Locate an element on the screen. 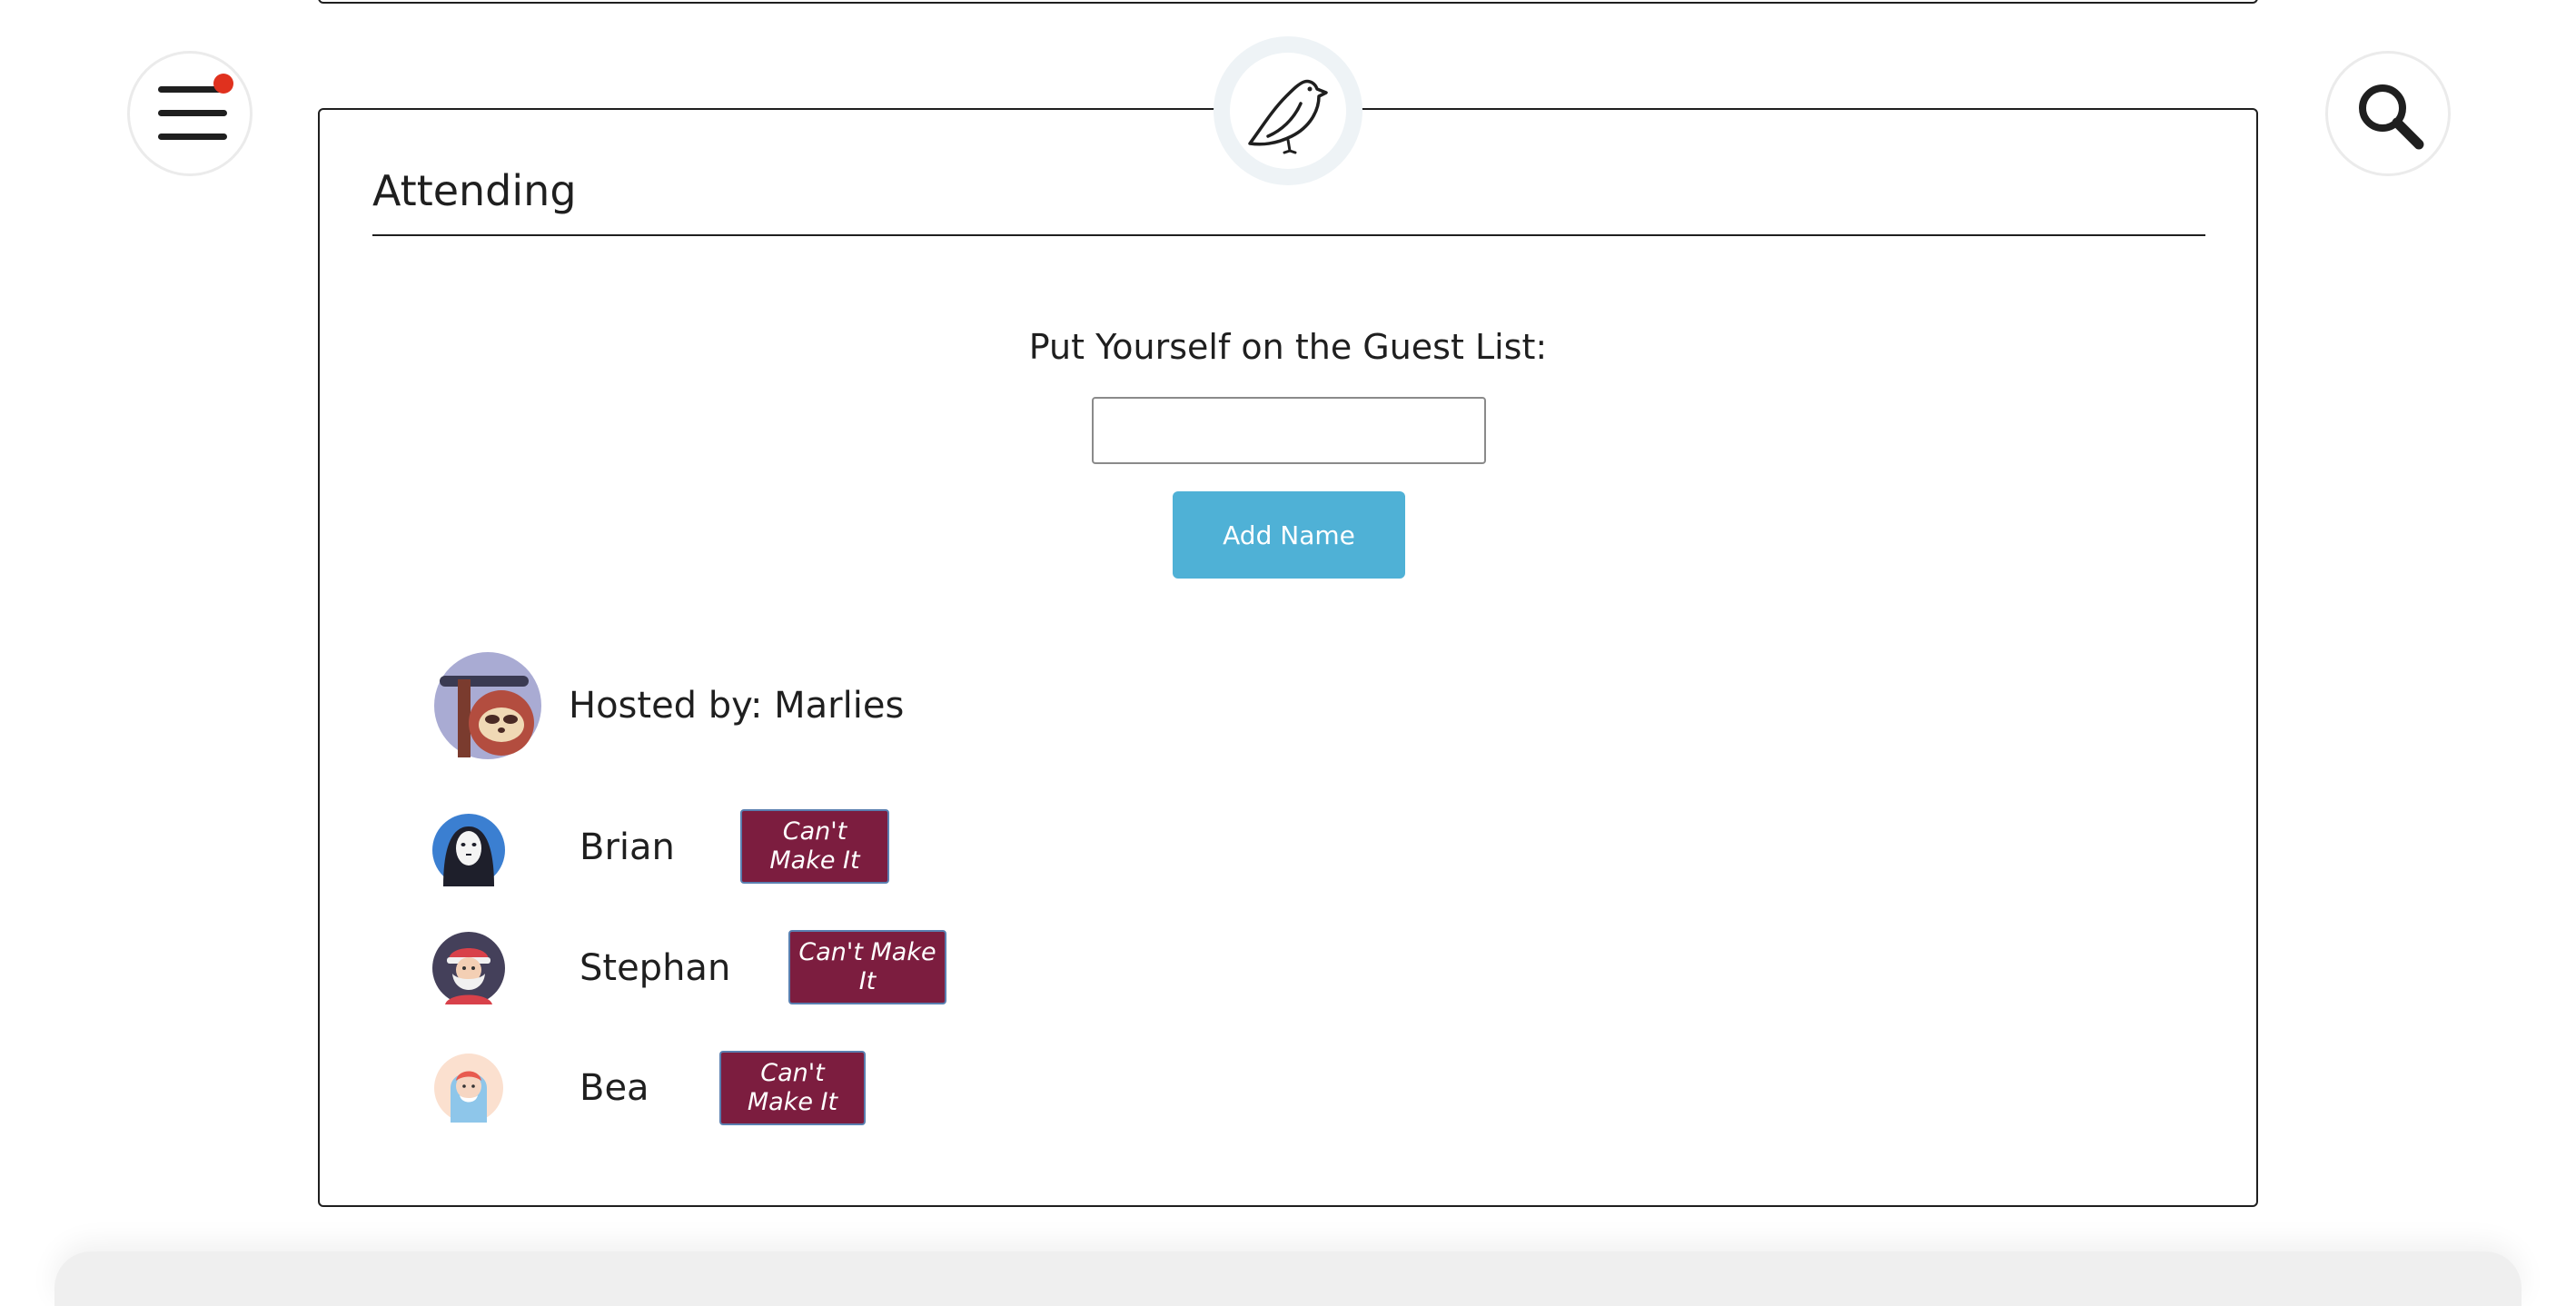  sloth-avatar-icon is located at coordinates (487, 706).